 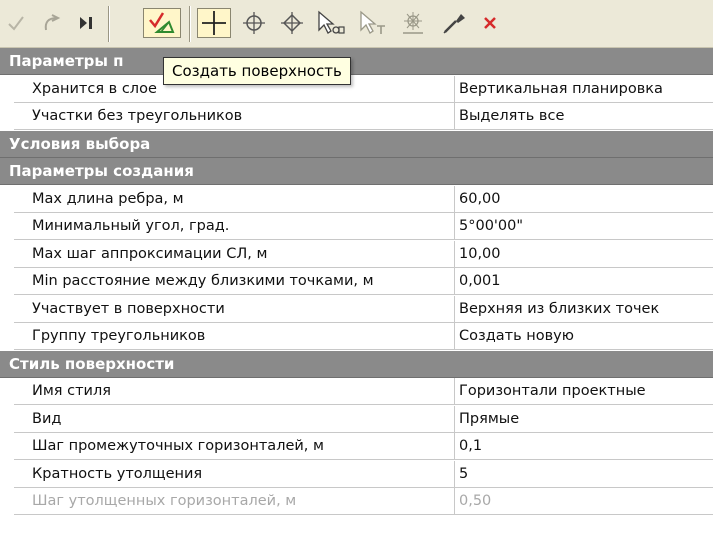 What do you see at coordinates (80, 144) in the screenshot?
I see `section-title: Условия выбора` at bounding box center [80, 144].